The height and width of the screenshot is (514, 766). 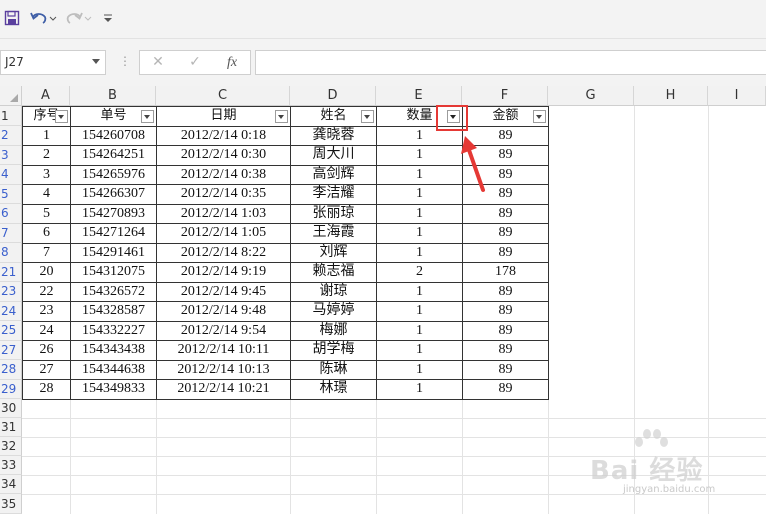 I want to click on cell: 154260708, so click(x=113, y=135).